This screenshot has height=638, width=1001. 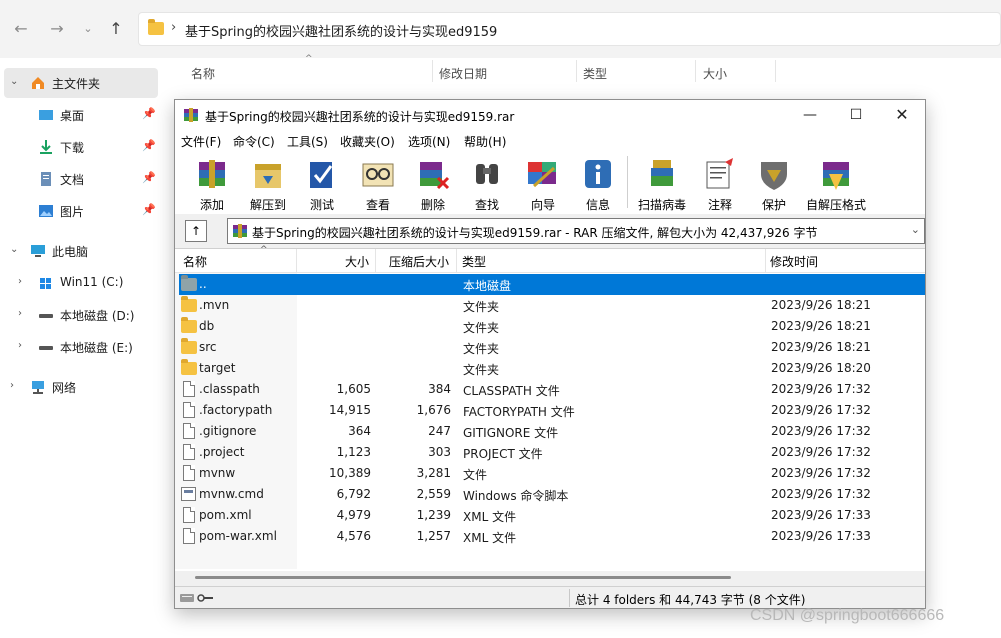 What do you see at coordinates (79, 211) in the screenshot?
I see `sidebar-item-pictures: 图片 📌` at bounding box center [79, 211].